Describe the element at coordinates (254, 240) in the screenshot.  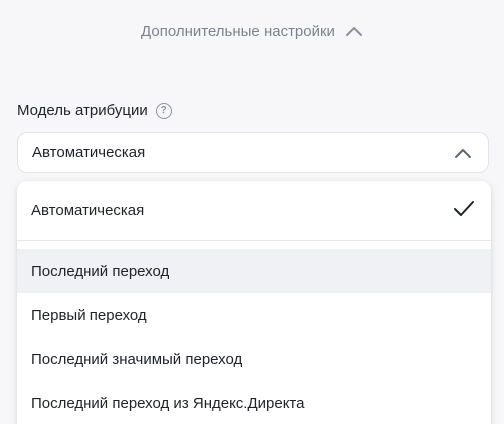
I see `menu-divider` at that location.